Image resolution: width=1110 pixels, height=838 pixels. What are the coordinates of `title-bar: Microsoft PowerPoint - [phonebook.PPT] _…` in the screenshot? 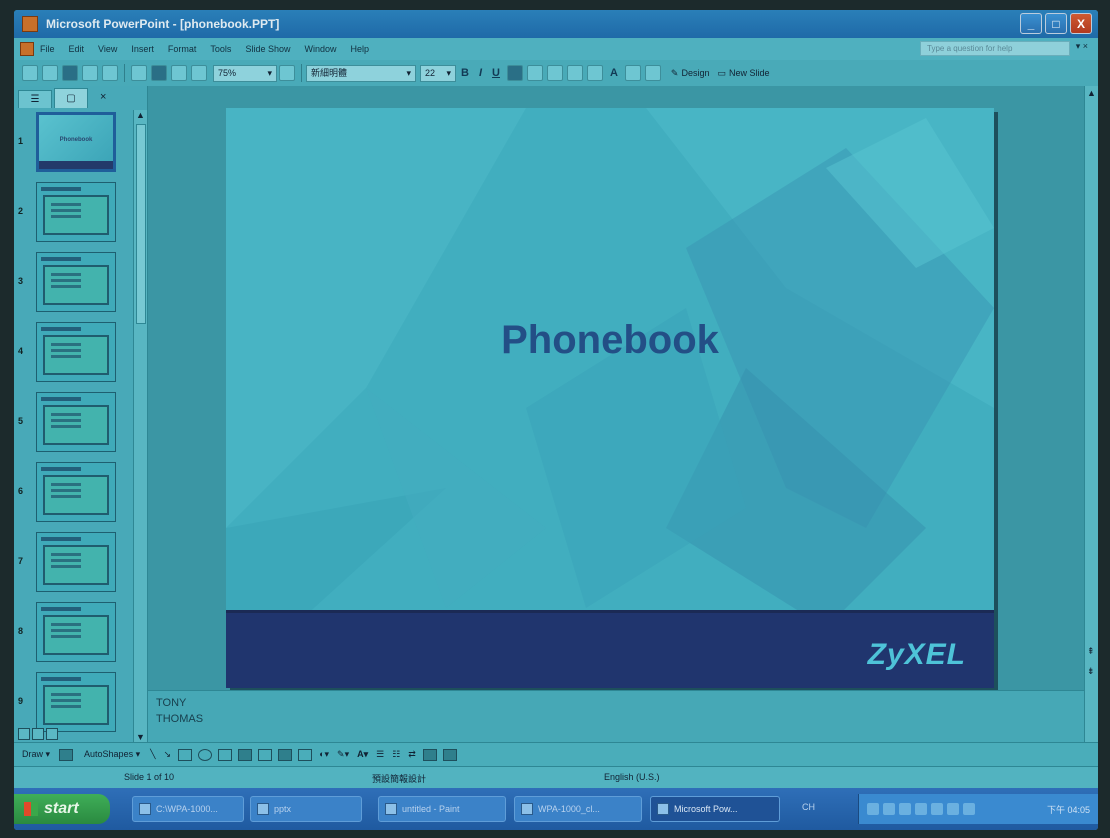 It's located at (556, 24).